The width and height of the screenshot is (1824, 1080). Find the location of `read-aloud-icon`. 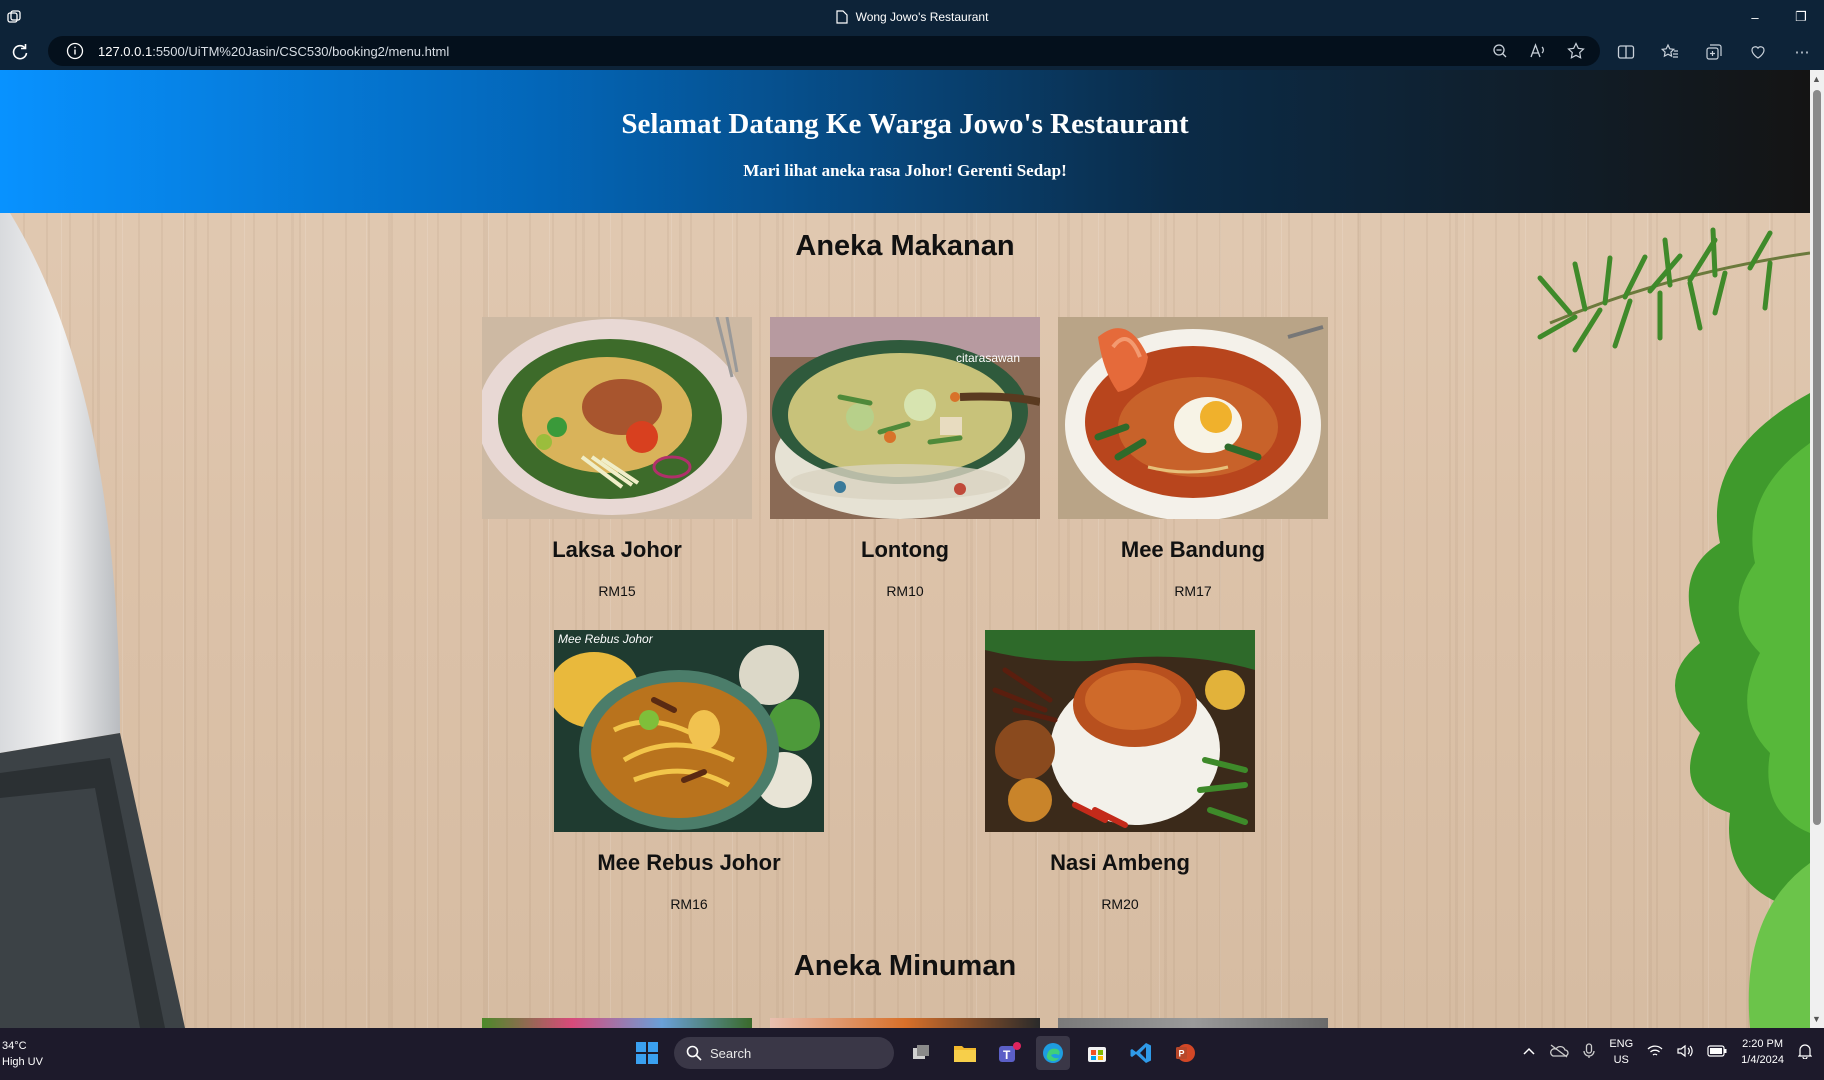

read-aloud-icon is located at coordinates (1538, 51).